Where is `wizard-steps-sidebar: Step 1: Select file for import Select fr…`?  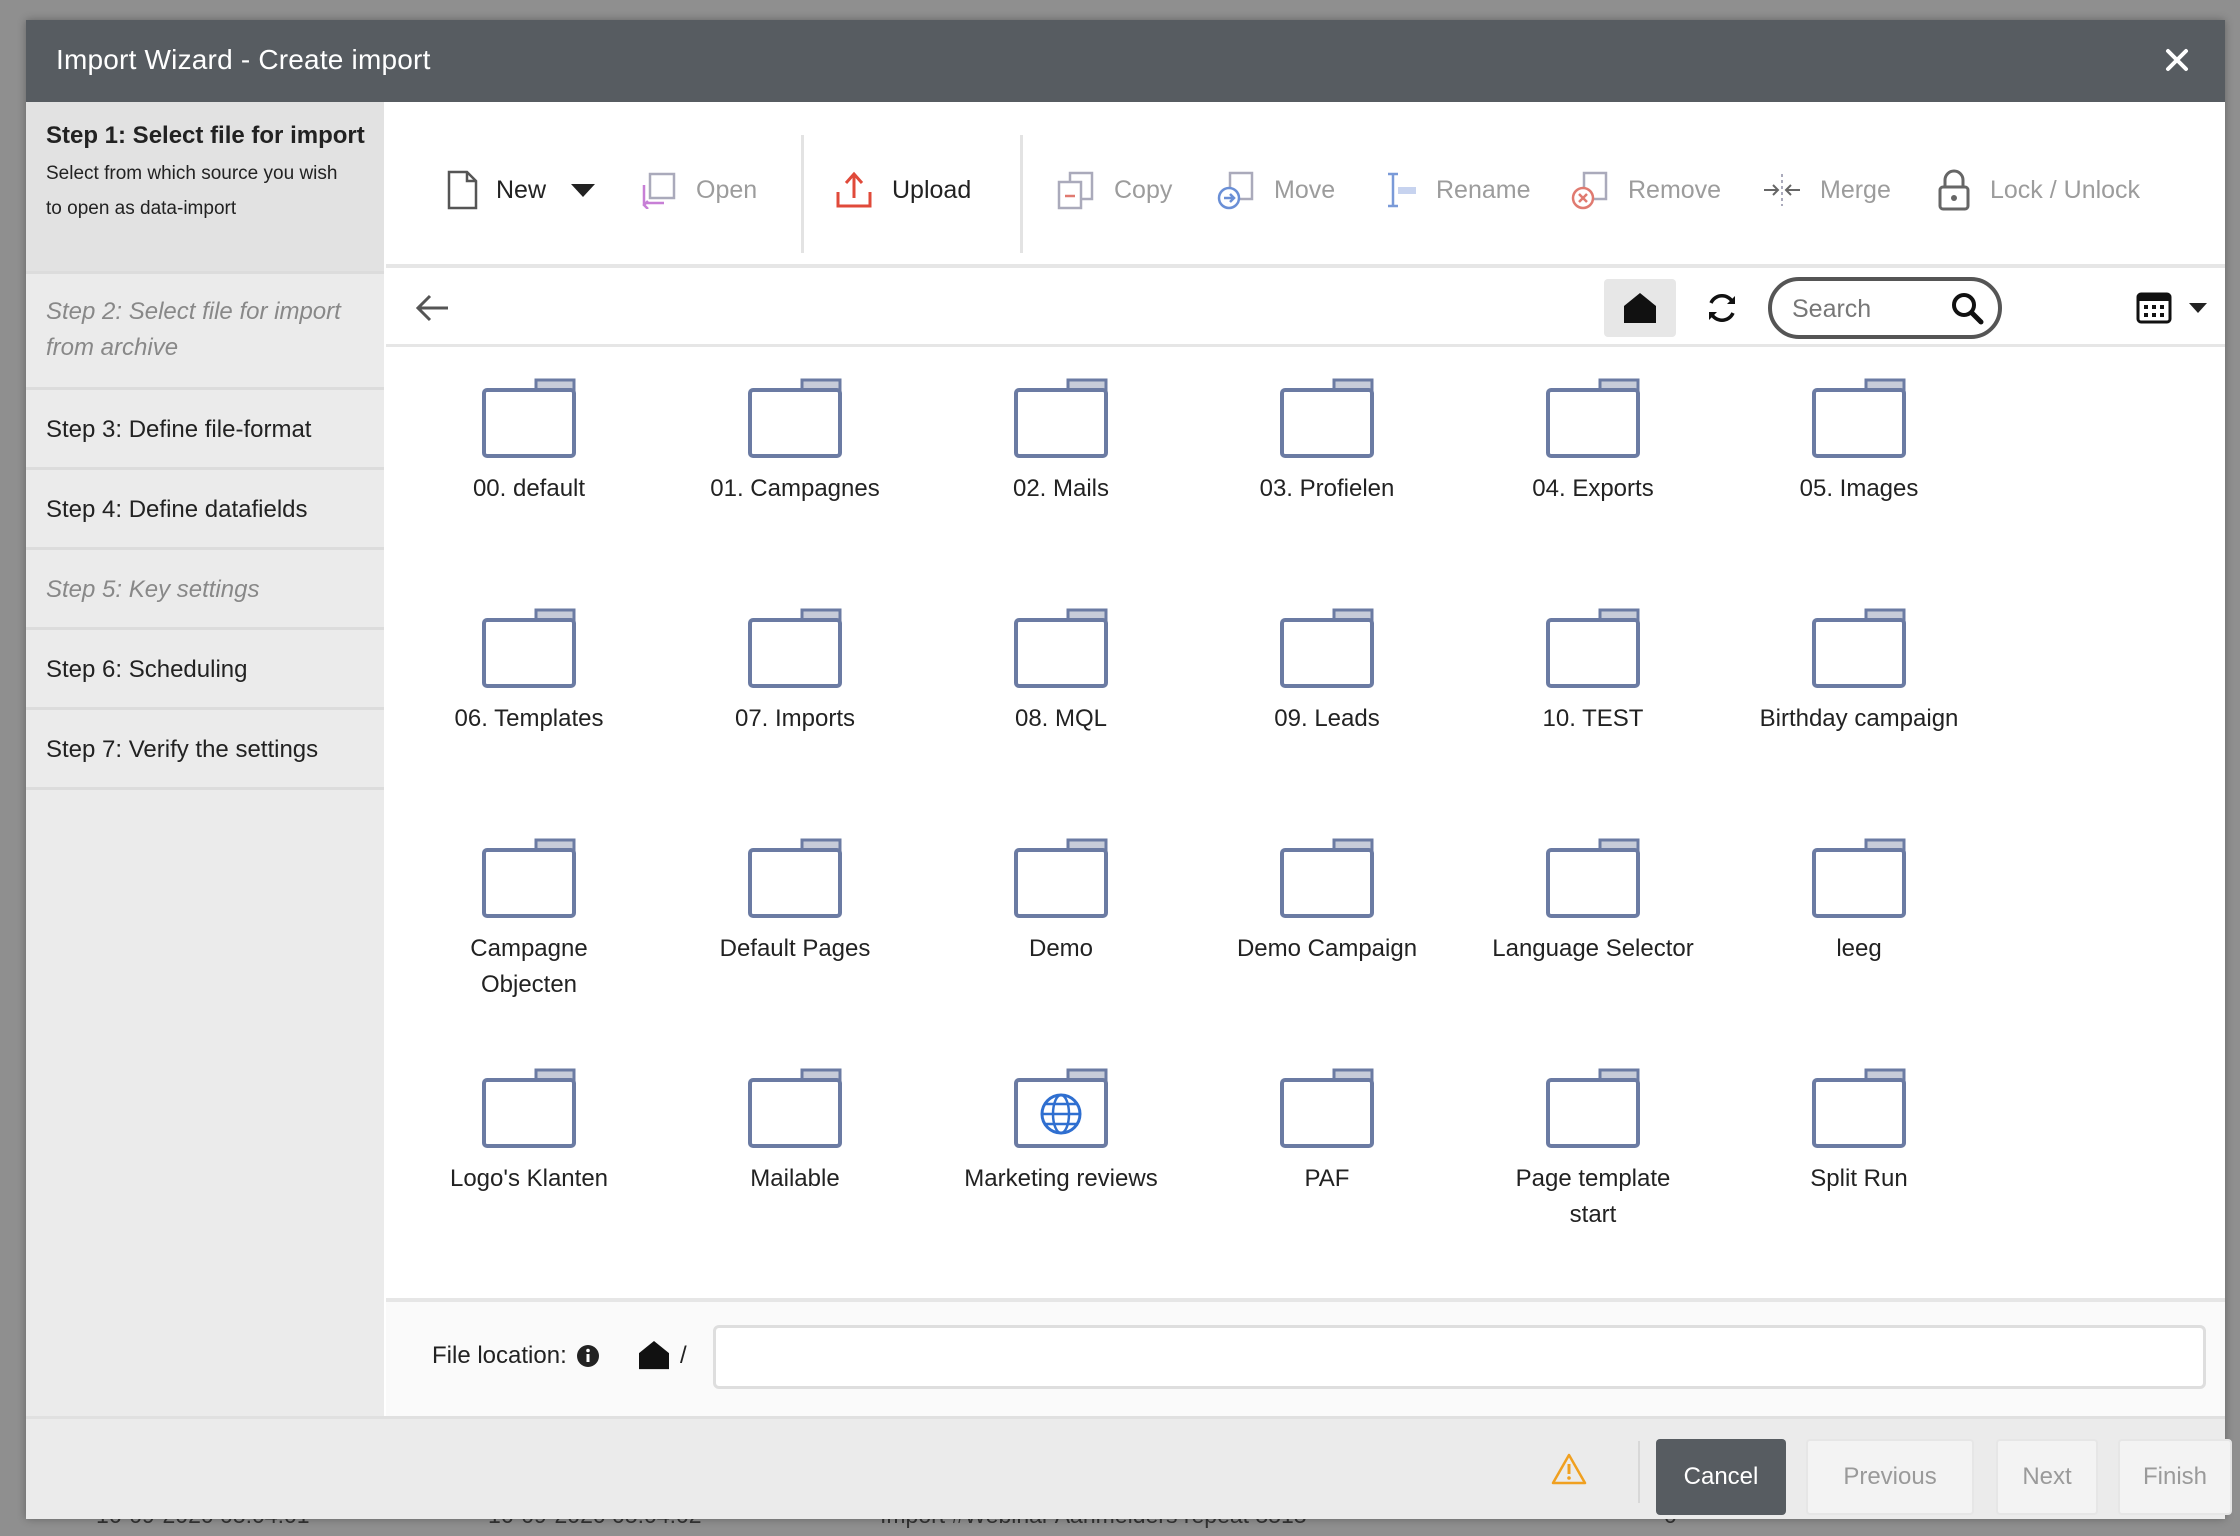 wizard-steps-sidebar: Step 1: Select file for import Select fr… is located at coordinates (205, 759).